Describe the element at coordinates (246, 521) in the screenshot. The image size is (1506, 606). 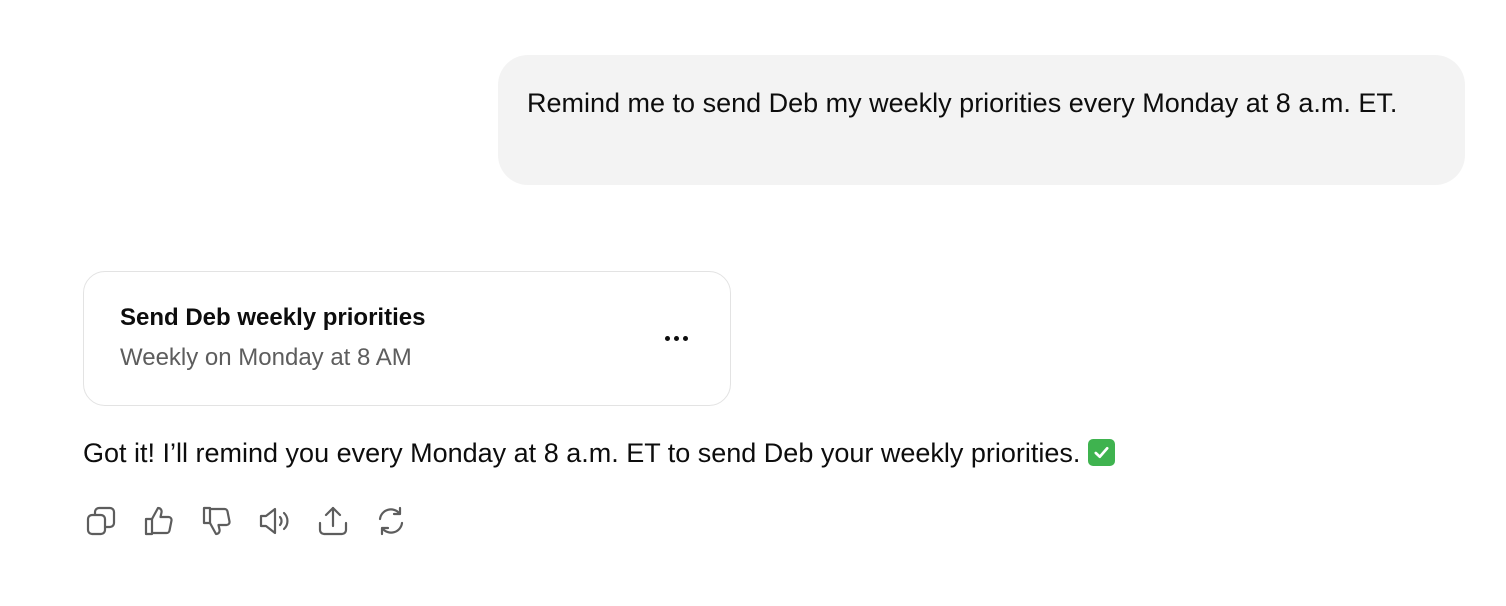
I see `message-action-bar` at that location.